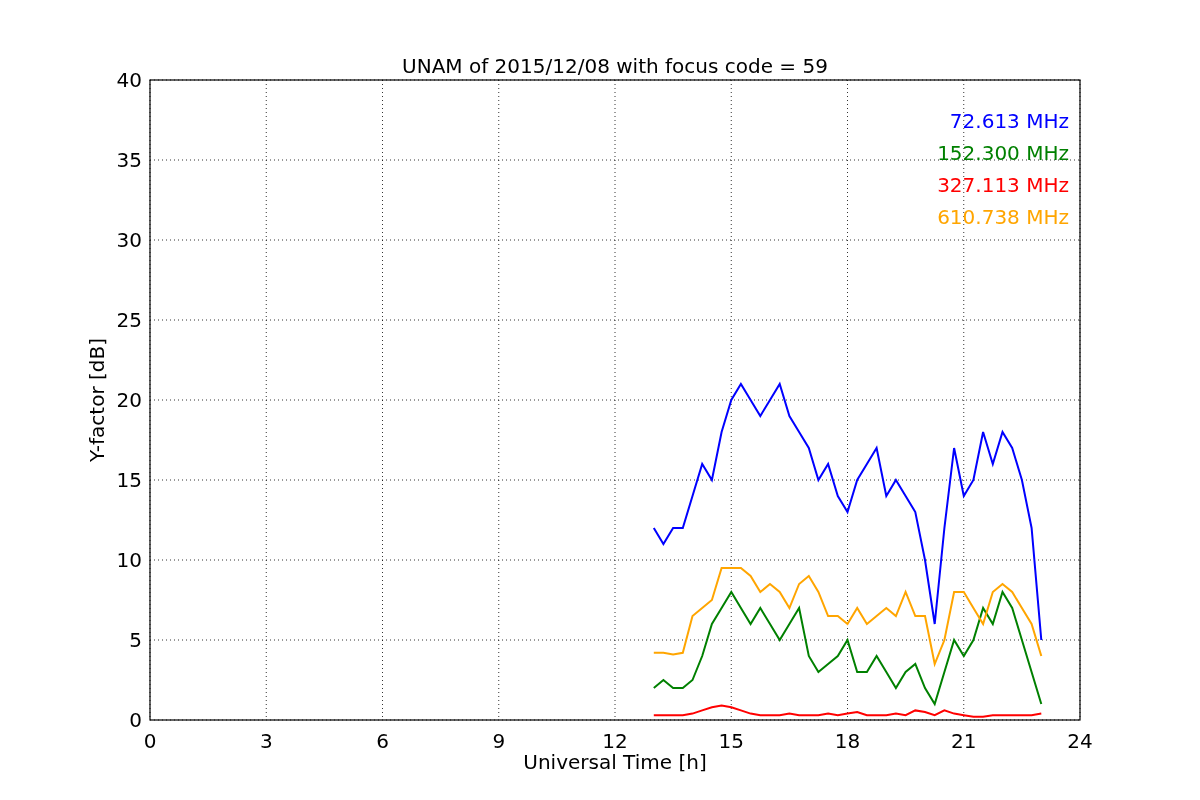 The width and height of the screenshot is (1200, 800). Describe the element at coordinates (615, 66) in the screenshot. I see `chart-title: UNAM of 2015/12/08 with focus code = 59` at that location.